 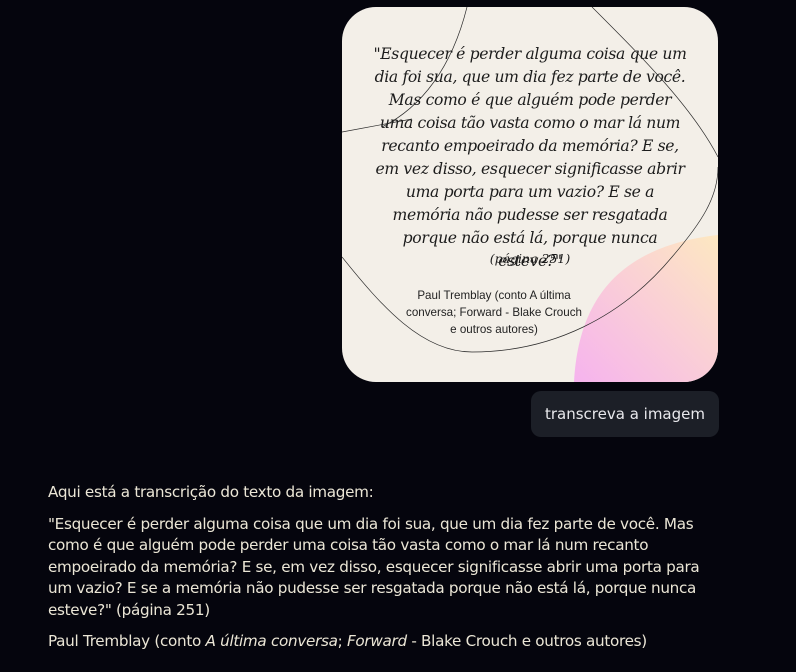 I want to click on author-prefix: Paul Tremblay (conto, so click(x=127, y=641).